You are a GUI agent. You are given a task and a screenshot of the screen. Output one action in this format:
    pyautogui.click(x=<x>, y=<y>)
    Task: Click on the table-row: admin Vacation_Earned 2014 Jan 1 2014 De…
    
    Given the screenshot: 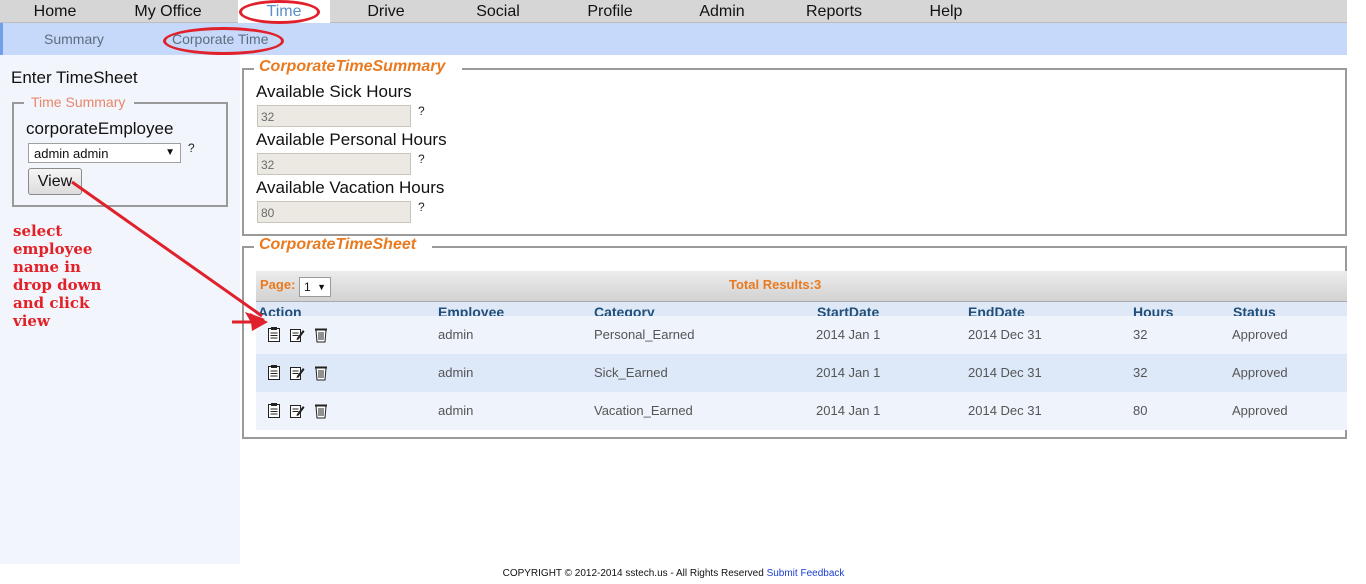 What is the action you would take?
    pyautogui.click(x=802, y=411)
    